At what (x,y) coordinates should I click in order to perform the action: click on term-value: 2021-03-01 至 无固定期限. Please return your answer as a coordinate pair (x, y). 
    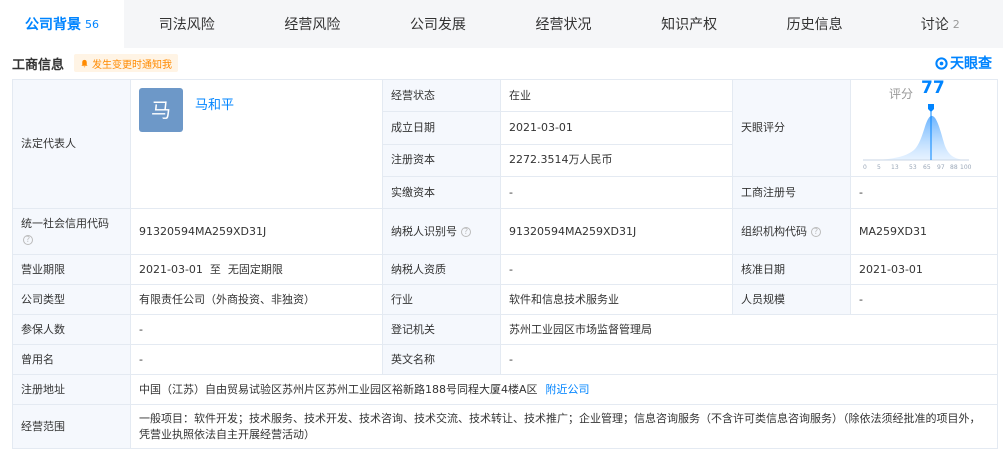
    Looking at the image, I should click on (256, 269).